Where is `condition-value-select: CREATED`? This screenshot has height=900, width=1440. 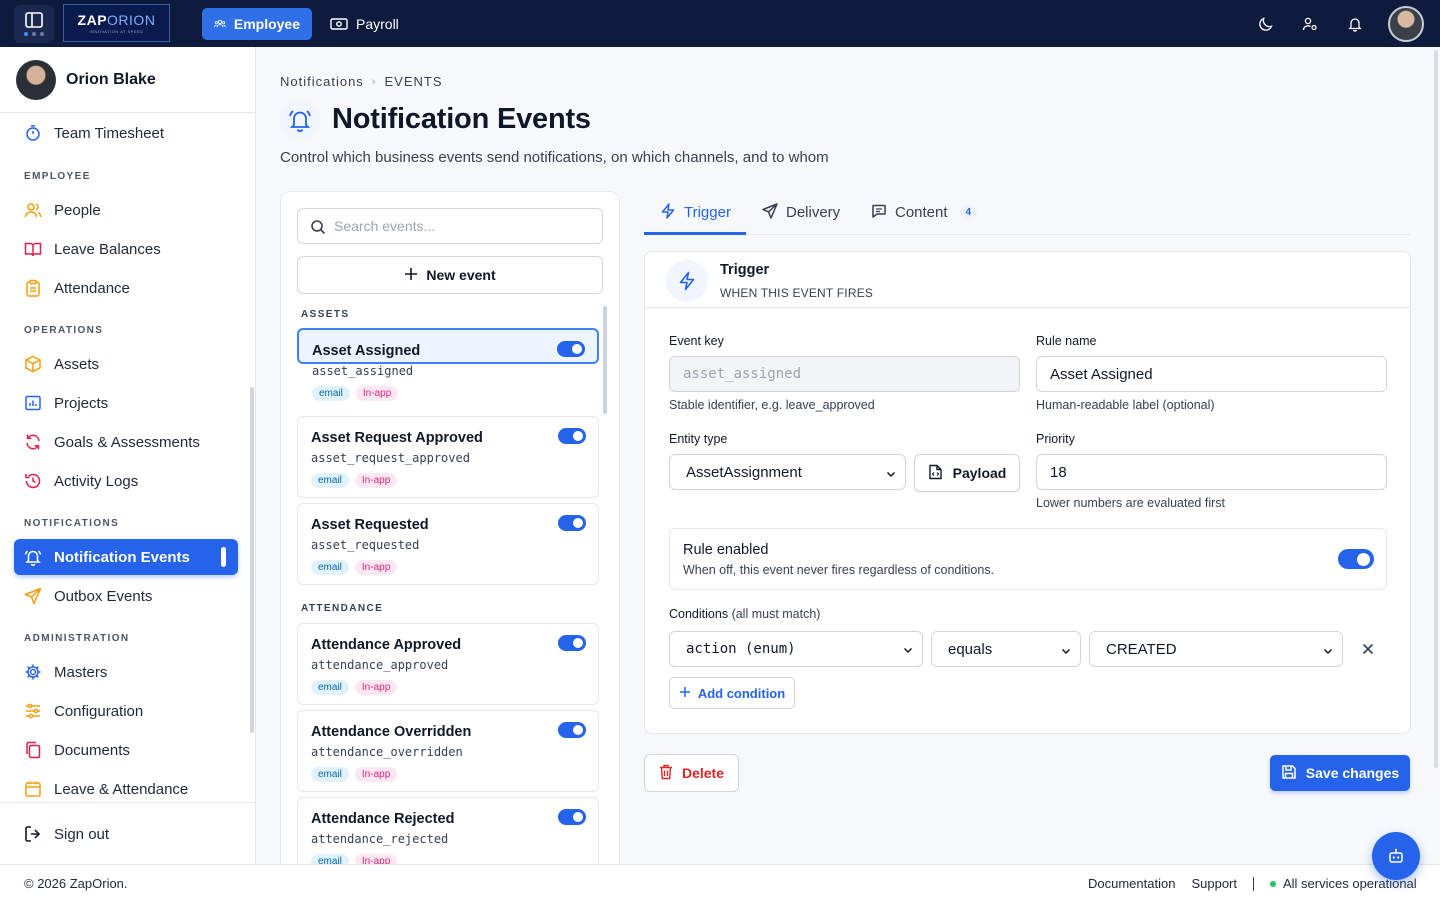 condition-value-select: CREATED is located at coordinates (1216, 649).